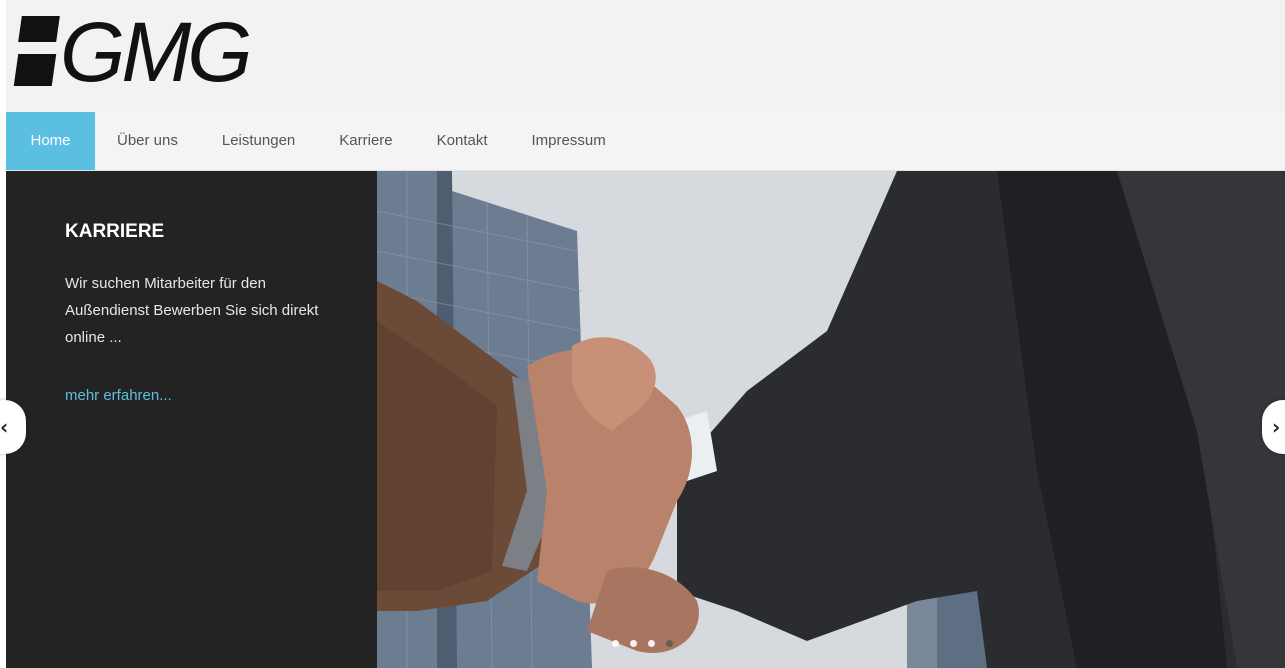  What do you see at coordinates (147, 141) in the screenshot?
I see `nav-item-ueber-uns: Über uns` at bounding box center [147, 141].